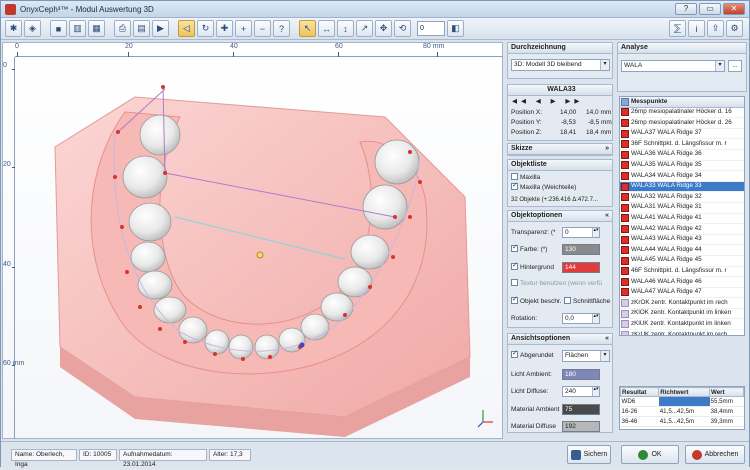  Describe the element at coordinates (682, 123) in the screenshot. I see `list-item: 26mp mesiopalatinaler Höcker d. 26` at that location.